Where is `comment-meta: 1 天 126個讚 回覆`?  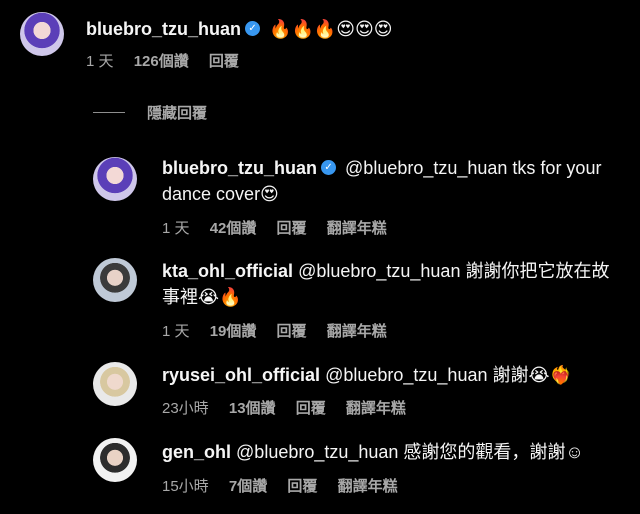 comment-meta: 1 天 126個讚 回覆 is located at coordinates (170, 62).